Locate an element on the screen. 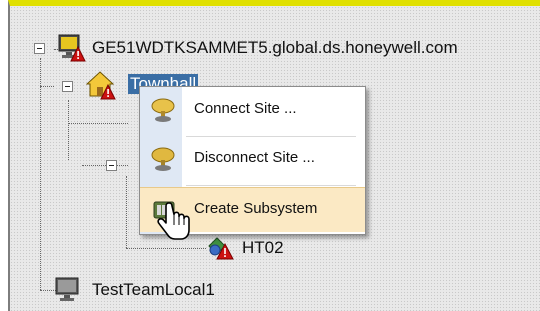 Image resolution: width=540 pixels, height=311 pixels. hand-pointer-cursor-icon is located at coordinates (174, 225).